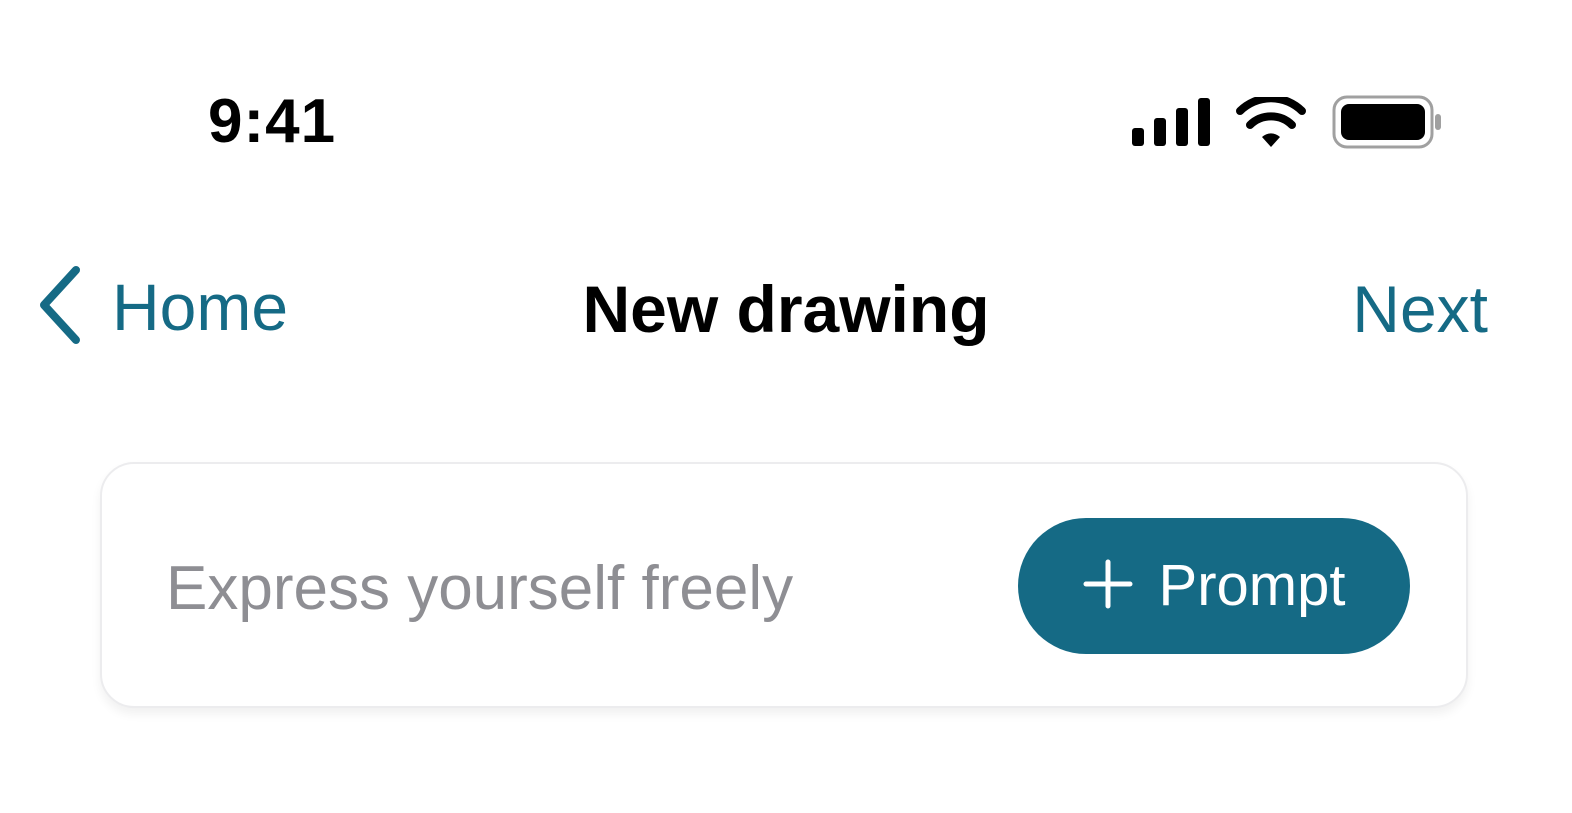 The image size is (1572, 813). I want to click on prompt-input, so click(546, 588).